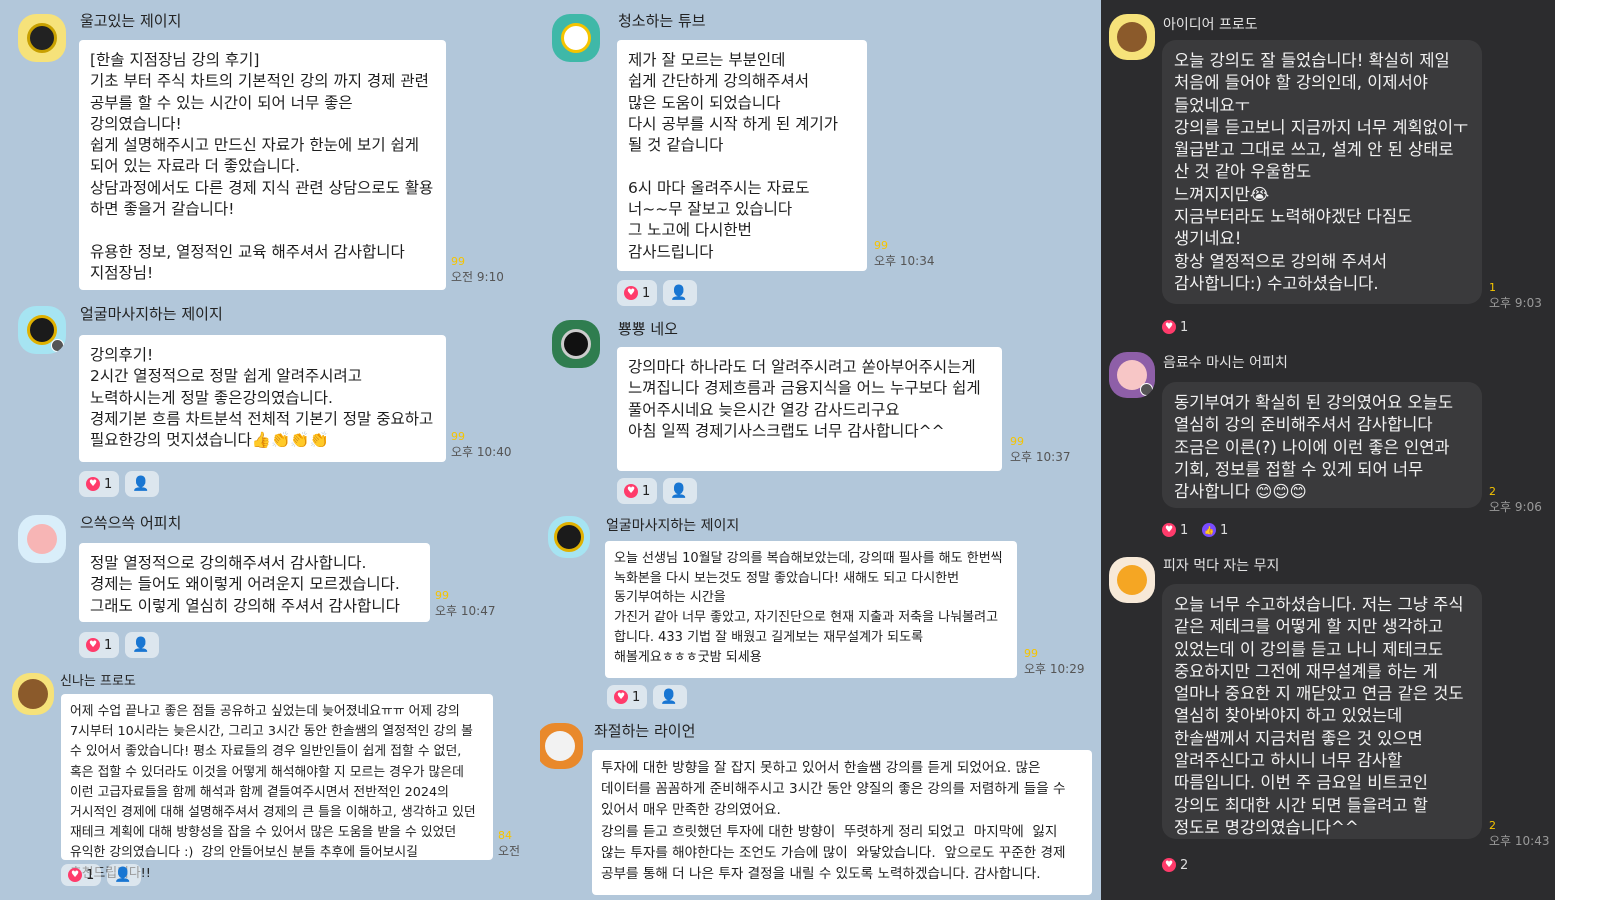 The image size is (1600, 900). I want to click on timestamp: 오전 9:10, so click(477, 277).